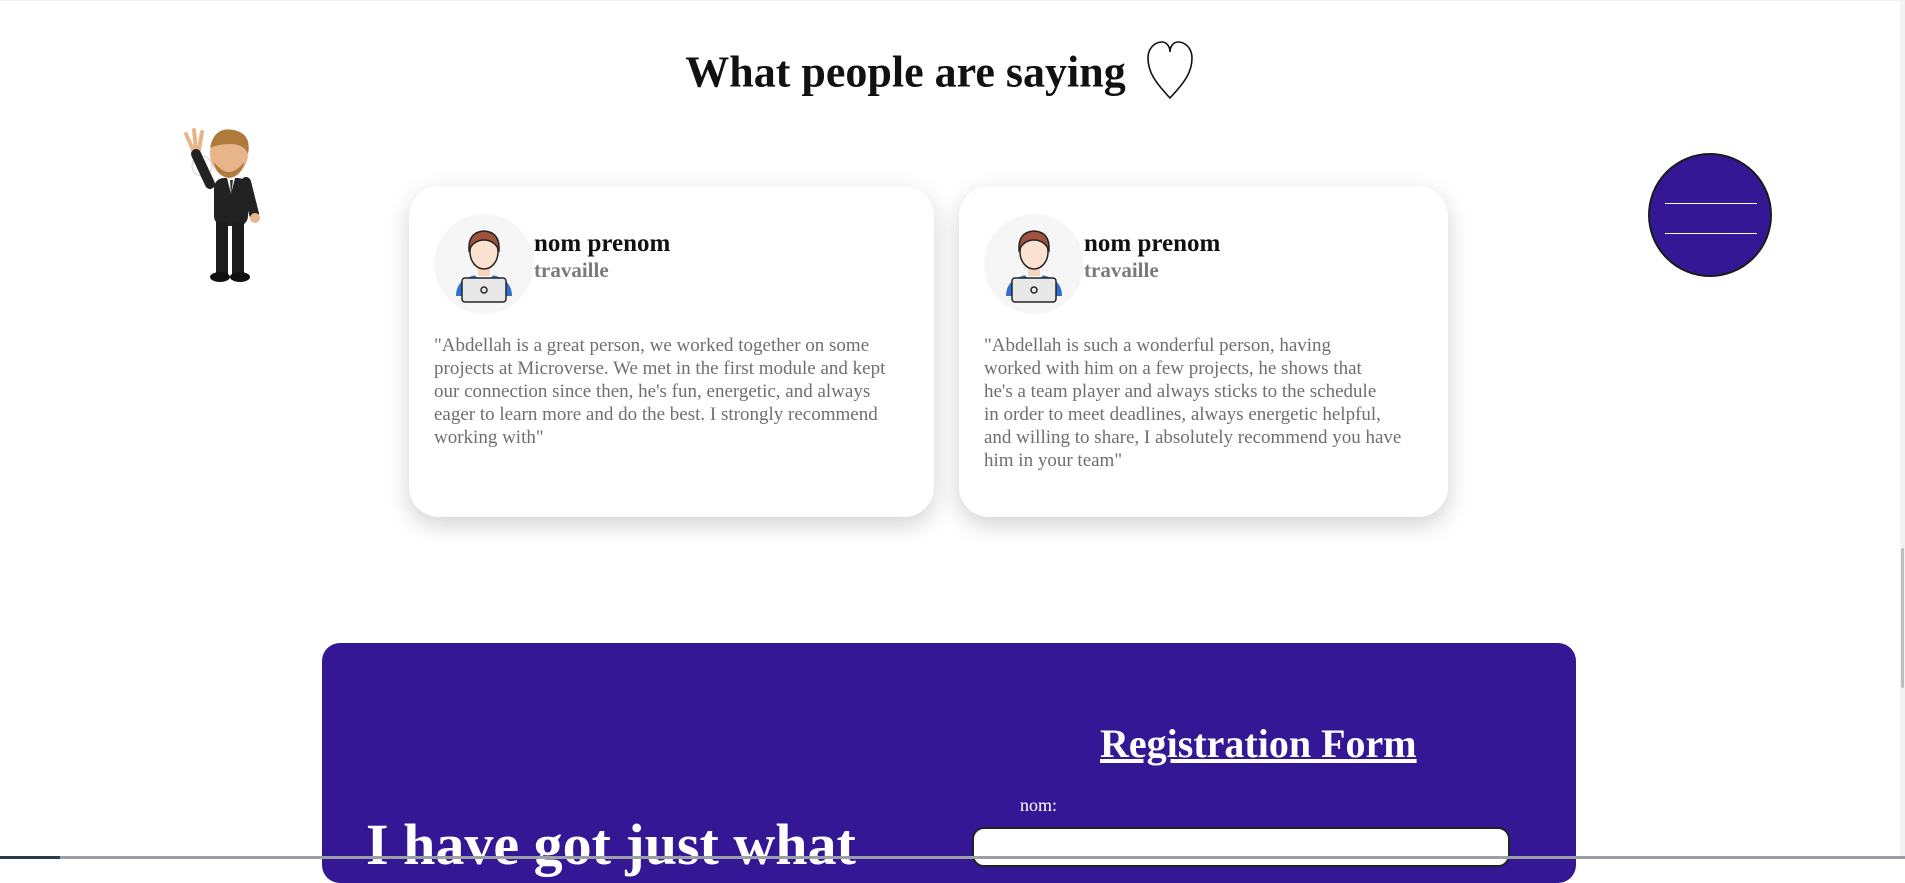 The width and height of the screenshot is (1905, 883). I want to click on quote-line: working with", so click(489, 437).